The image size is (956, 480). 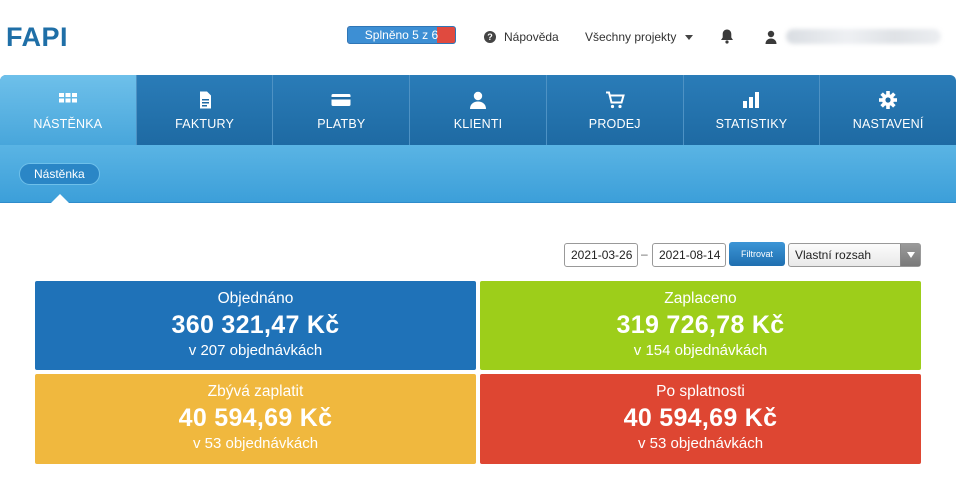 What do you see at coordinates (700, 350) in the screenshot?
I see `stat-sub: v 154 objednávkách` at bounding box center [700, 350].